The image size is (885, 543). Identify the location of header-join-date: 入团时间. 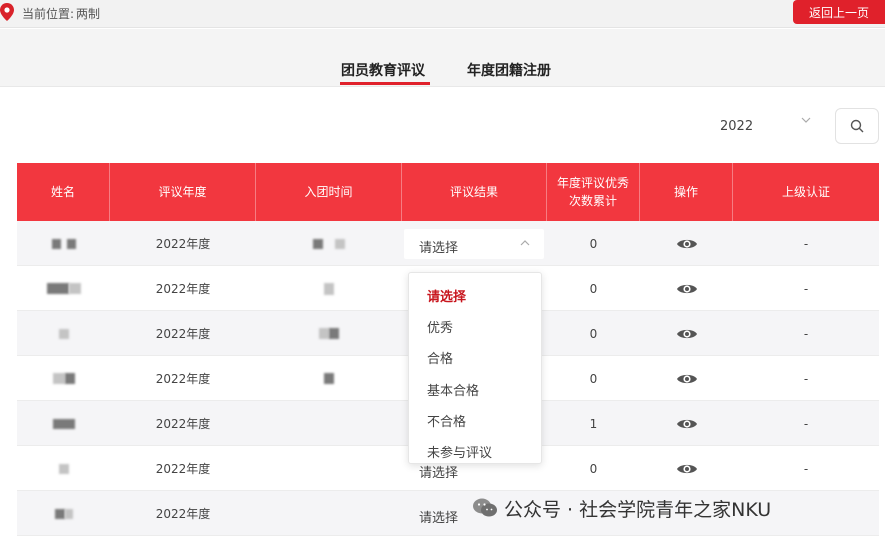
(329, 192).